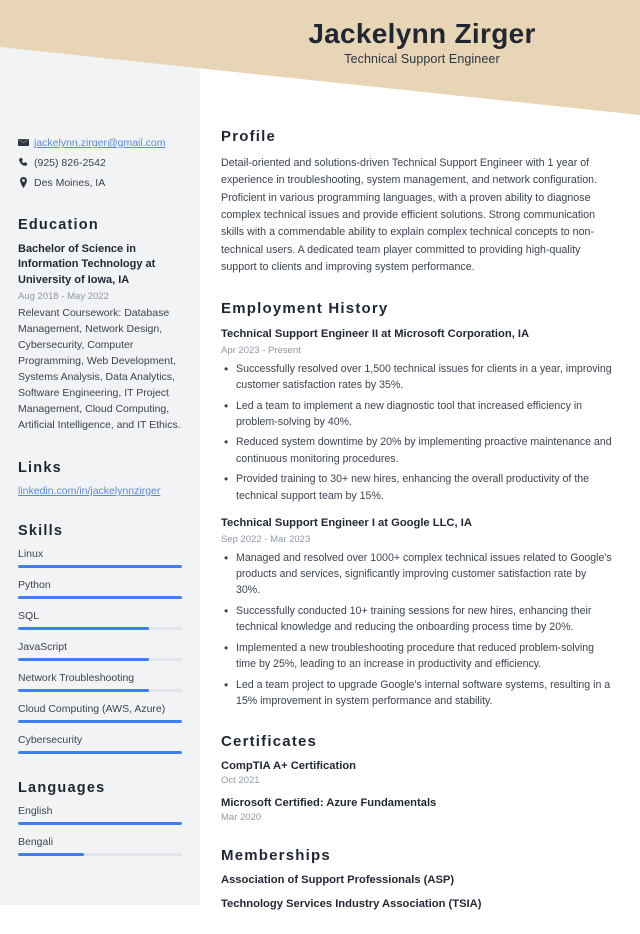 This screenshot has height=934, width=640. Describe the element at coordinates (29, 615) in the screenshot. I see `skill-label: SQL` at that location.